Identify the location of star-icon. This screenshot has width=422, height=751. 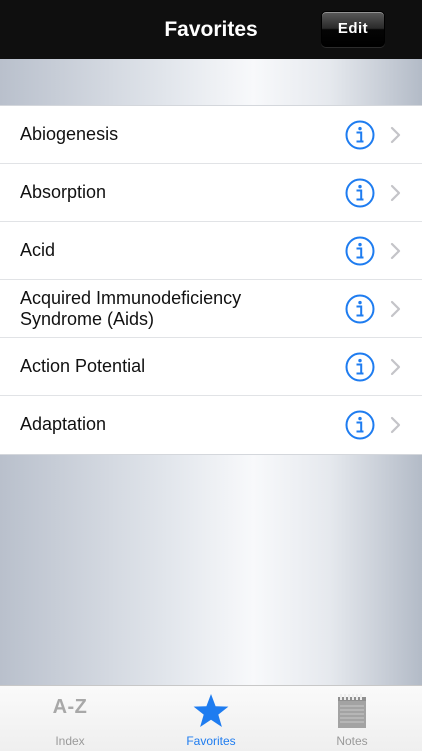
(211, 710).